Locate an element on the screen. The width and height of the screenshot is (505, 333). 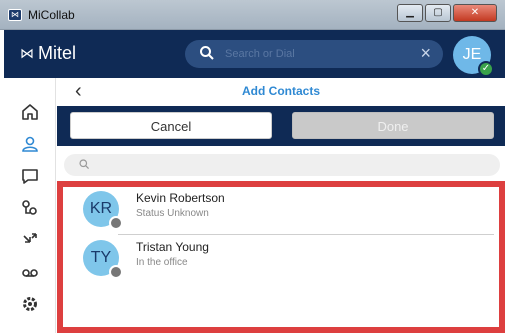
sidebar-item-voicemail is located at coordinates (30, 272).